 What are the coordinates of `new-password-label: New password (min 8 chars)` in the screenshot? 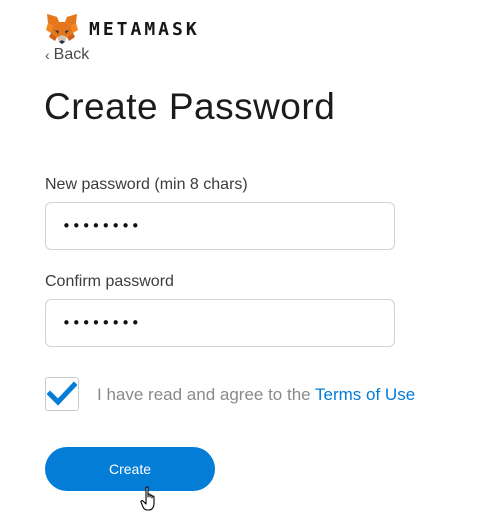 It's located at (146, 184).